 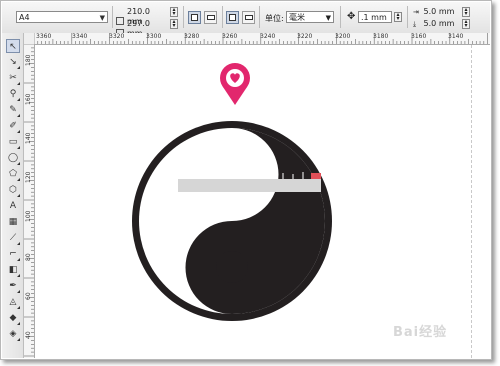 What do you see at coordinates (456, 36) in the screenshot?
I see `ruler-tick-label: 3140` at bounding box center [456, 36].